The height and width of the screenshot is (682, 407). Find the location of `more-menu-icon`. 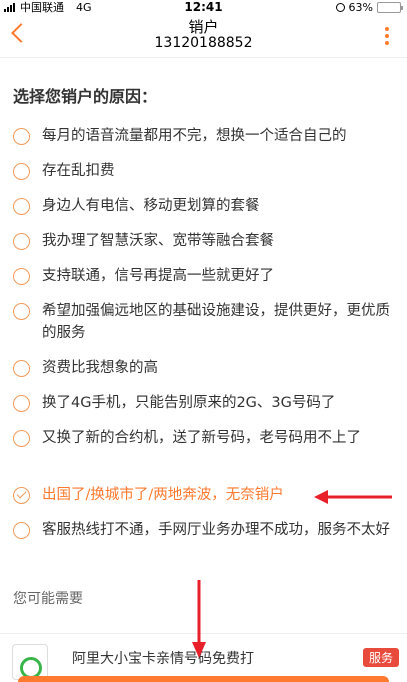

more-menu-icon is located at coordinates (387, 36).